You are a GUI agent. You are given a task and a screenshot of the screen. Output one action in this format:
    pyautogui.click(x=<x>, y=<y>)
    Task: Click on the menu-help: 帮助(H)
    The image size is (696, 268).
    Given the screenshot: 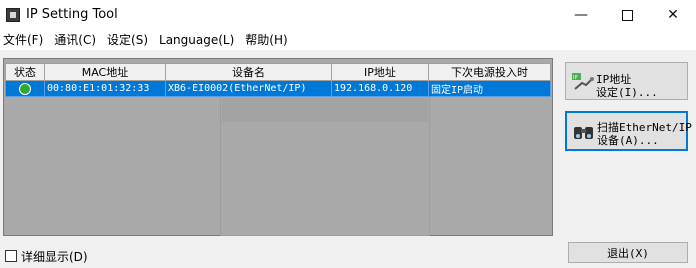 What is the action you would take?
    pyautogui.click(x=266, y=40)
    